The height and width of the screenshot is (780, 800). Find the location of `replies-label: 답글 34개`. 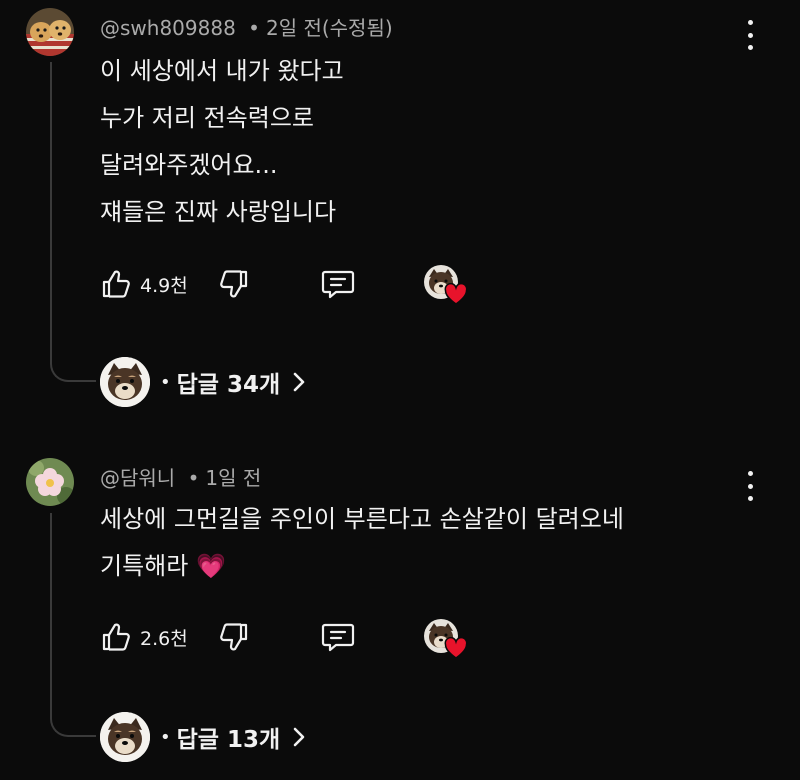

replies-label: 답글 34개 is located at coordinates (228, 385).